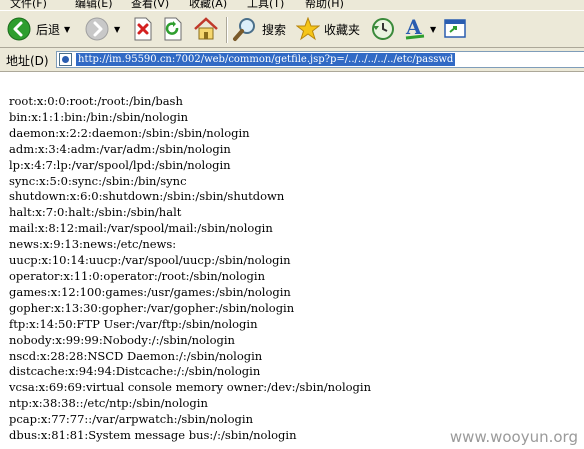 The height and width of the screenshot is (449, 584). Describe the element at coordinates (259, 29) in the screenshot. I see `search-button: 搜索` at that location.